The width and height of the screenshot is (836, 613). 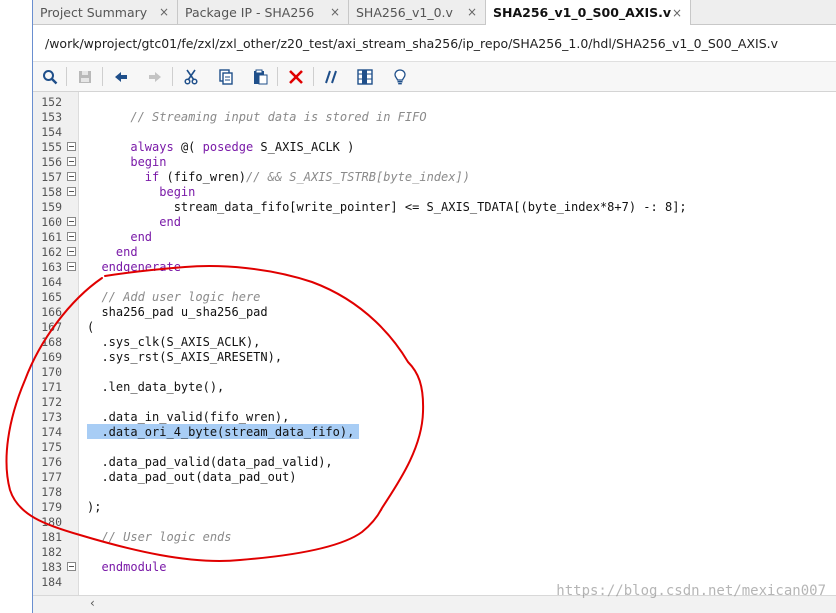 I want to click on code-line: 158 begin, so click(x=434, y=191).